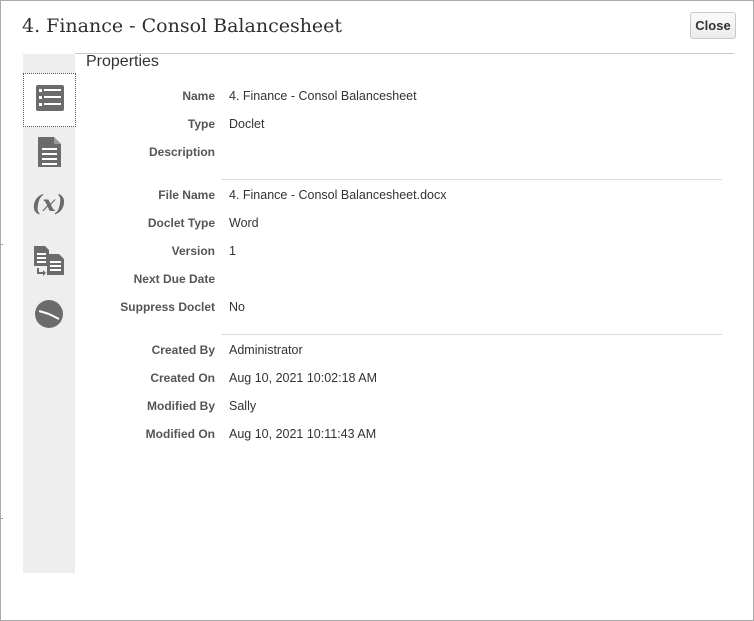 This screenshot has width=754, height=621. What do you see at coordinates (401, 310) in the screenshot?
I see `property-row: Suppress Doclet No` at bounding box center [401, 310].